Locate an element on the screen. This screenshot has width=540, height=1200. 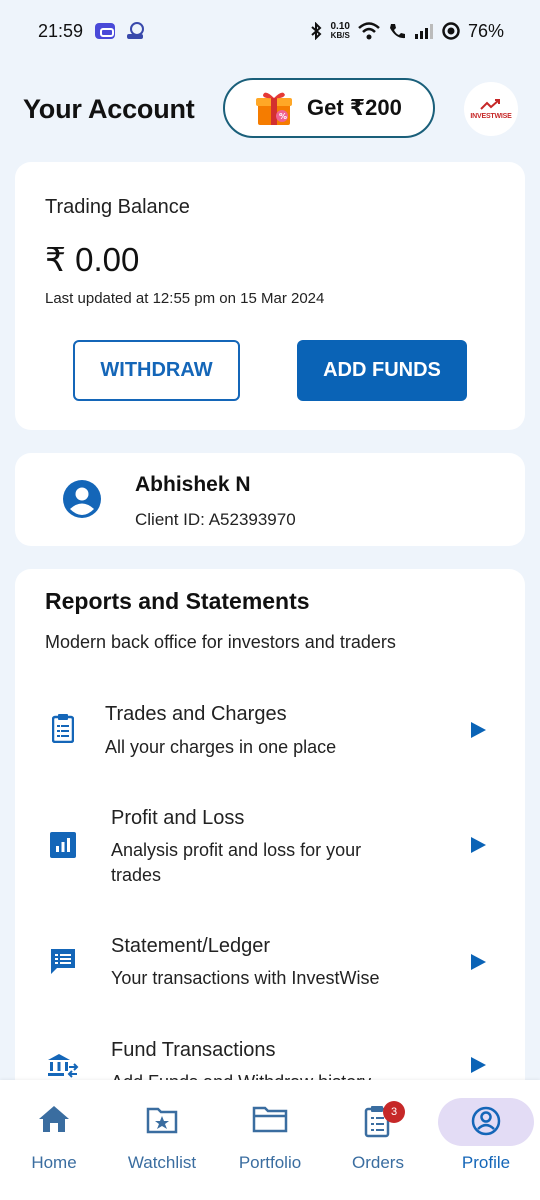
nav-label: Home is located at coordinates (54, 1162).